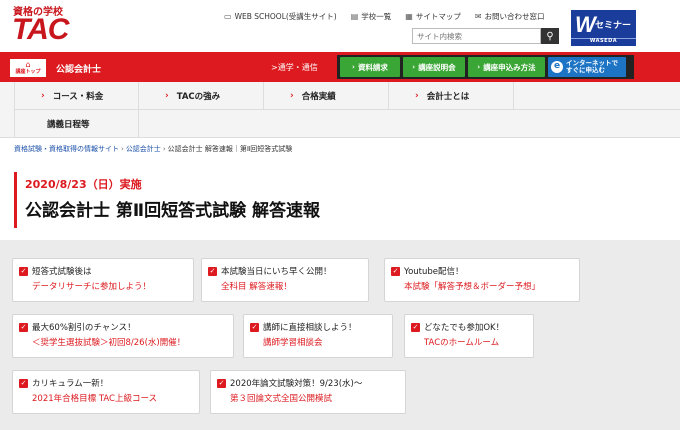 The height and width of the screenshot is (430, 680). Describe the element at coordinates (83, 184) in the screenshot. I see `exam-date: 2020/8/23（日）実施` at that location.